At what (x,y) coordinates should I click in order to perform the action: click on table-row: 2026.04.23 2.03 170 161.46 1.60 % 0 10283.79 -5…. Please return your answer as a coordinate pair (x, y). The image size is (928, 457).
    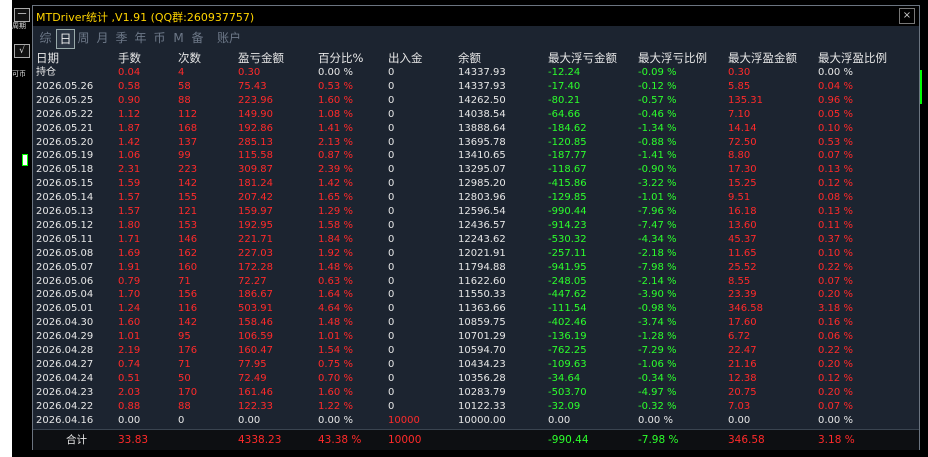
    Looking at the image, I should click on (476, 392).